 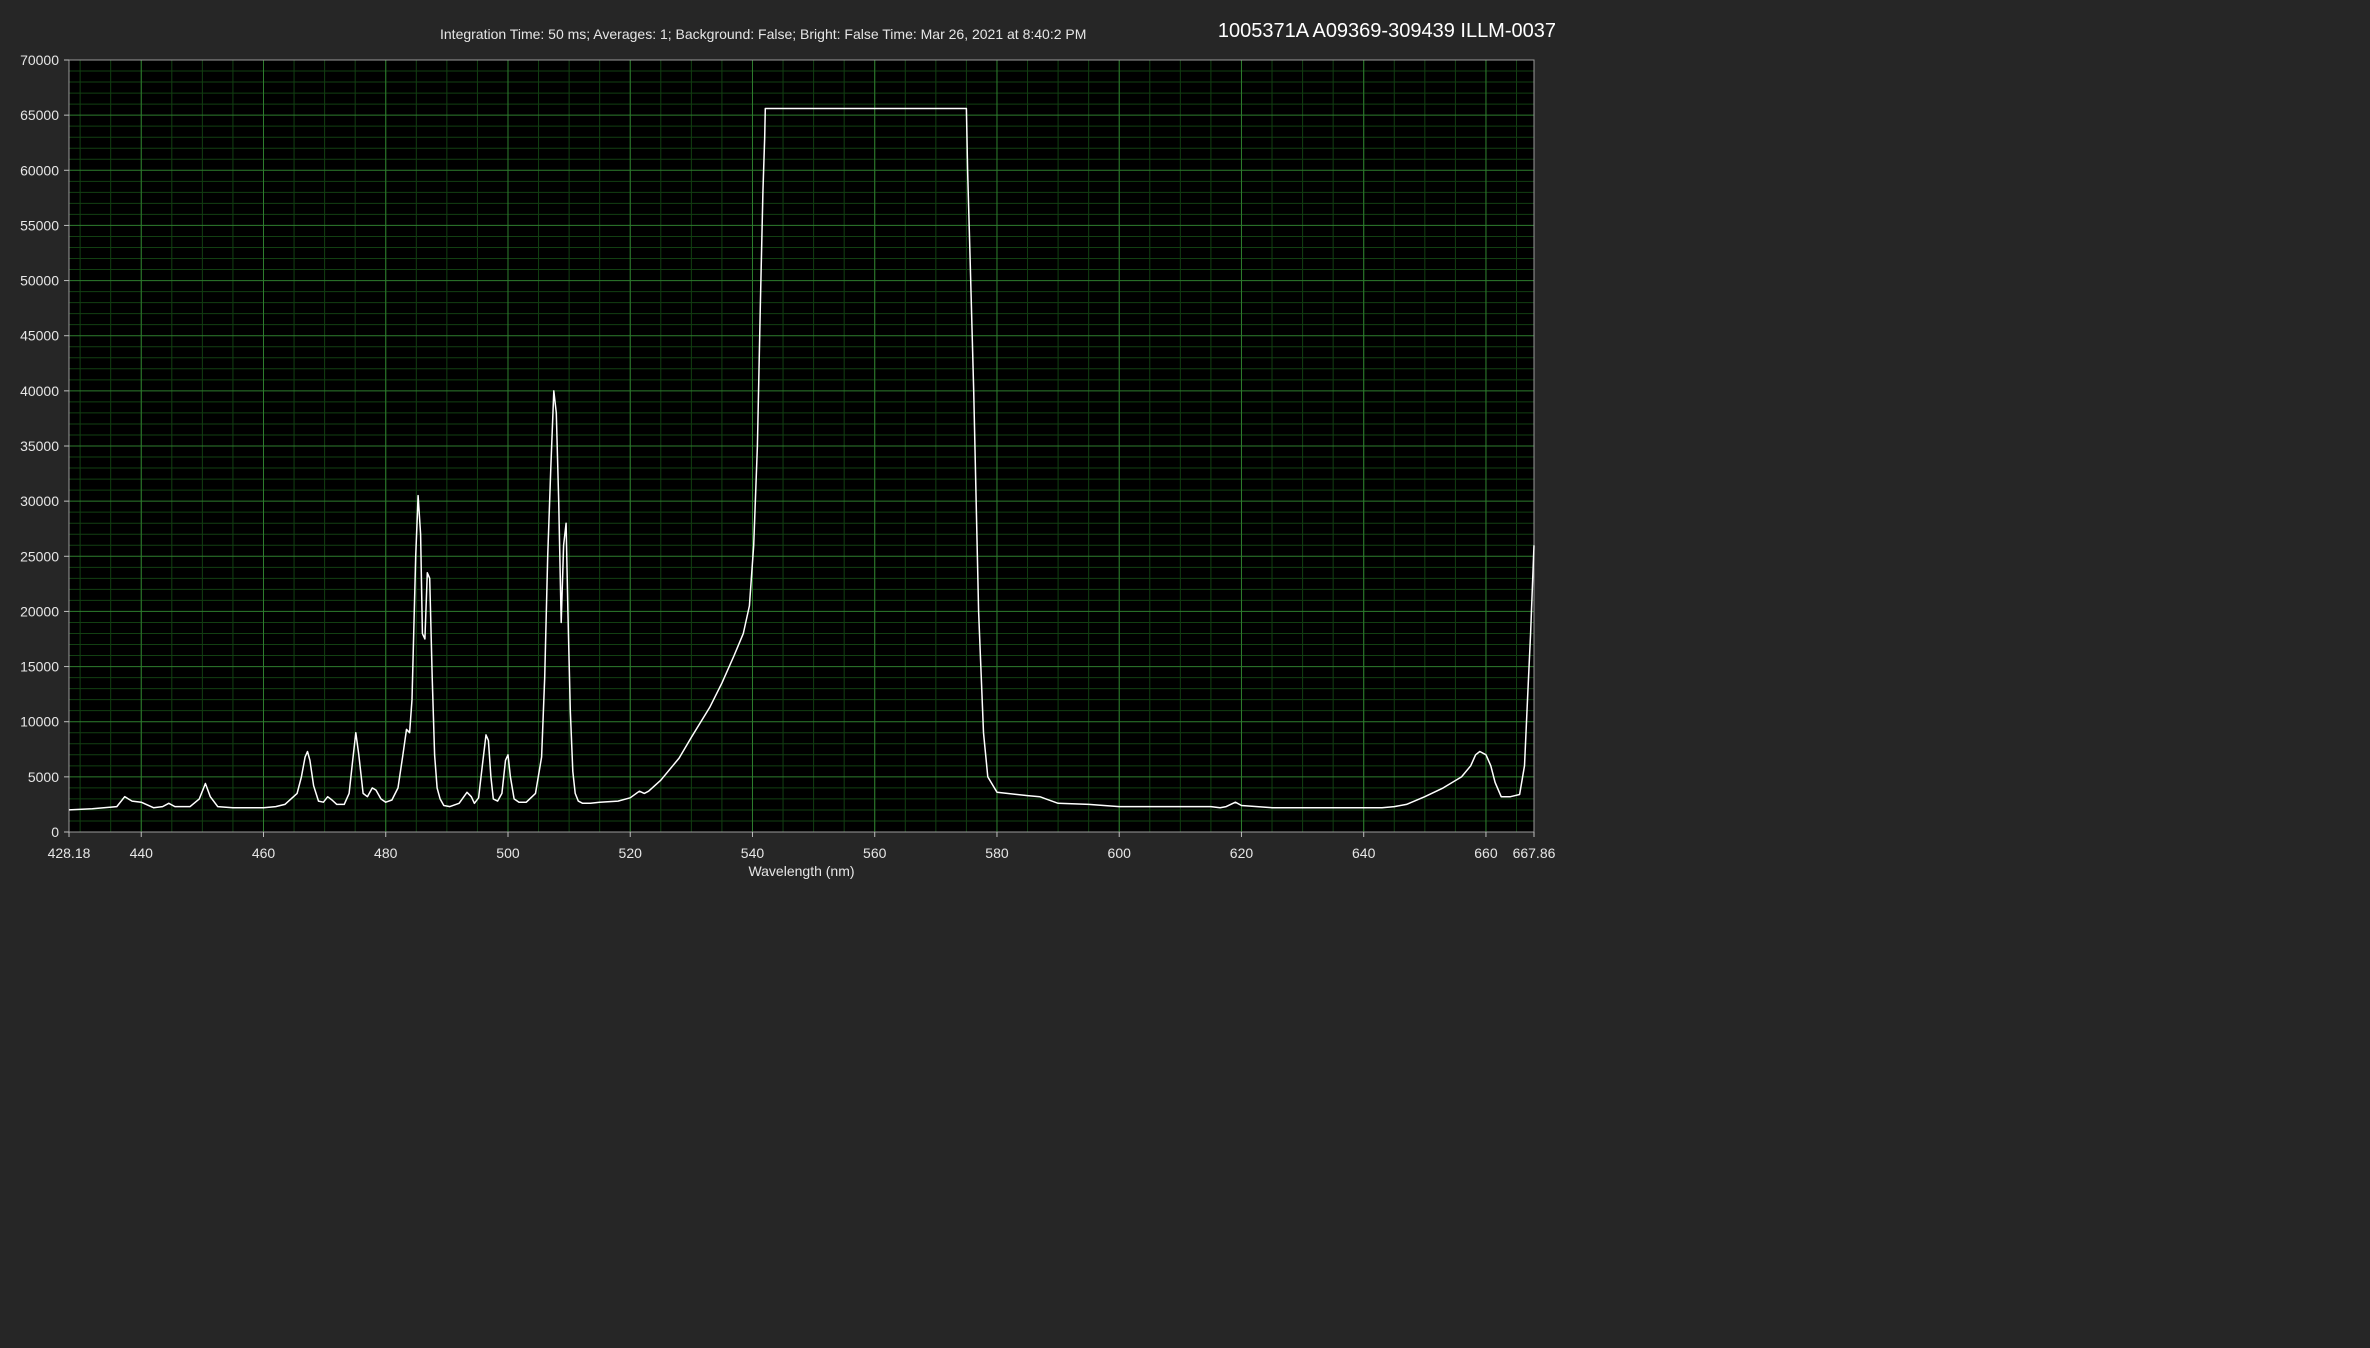 I want to click on y-tick-label: 10000, so click(x=39, y=722).